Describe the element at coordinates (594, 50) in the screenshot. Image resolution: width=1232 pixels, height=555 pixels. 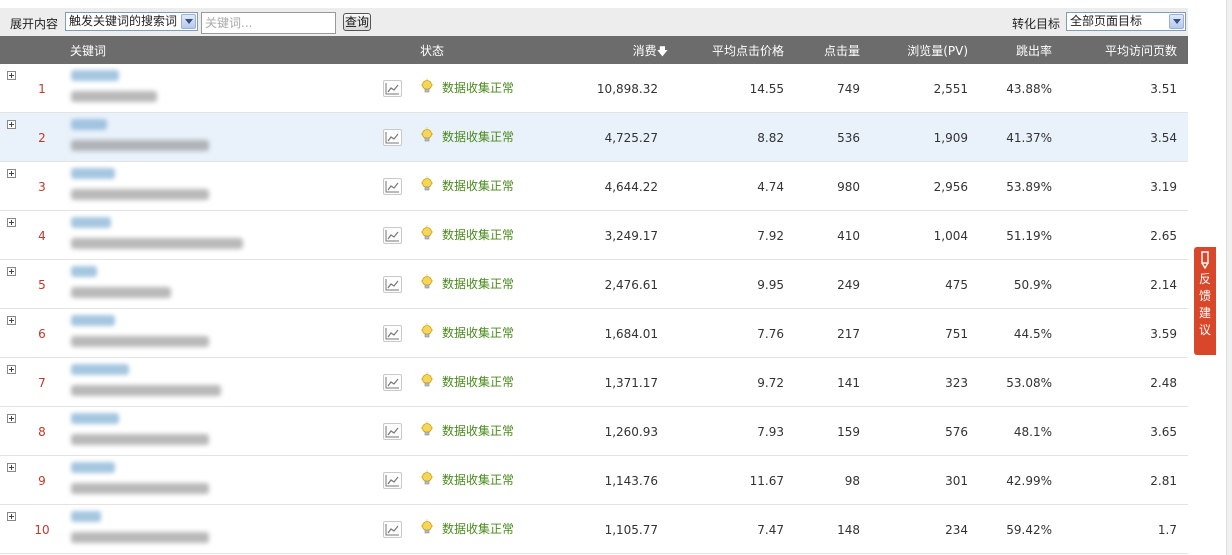
I see `table-header: 关键词 状态 消费🡇 平均点击价格 点击量 浏览量(PV) 跳出率 平均访问页数` at that location.